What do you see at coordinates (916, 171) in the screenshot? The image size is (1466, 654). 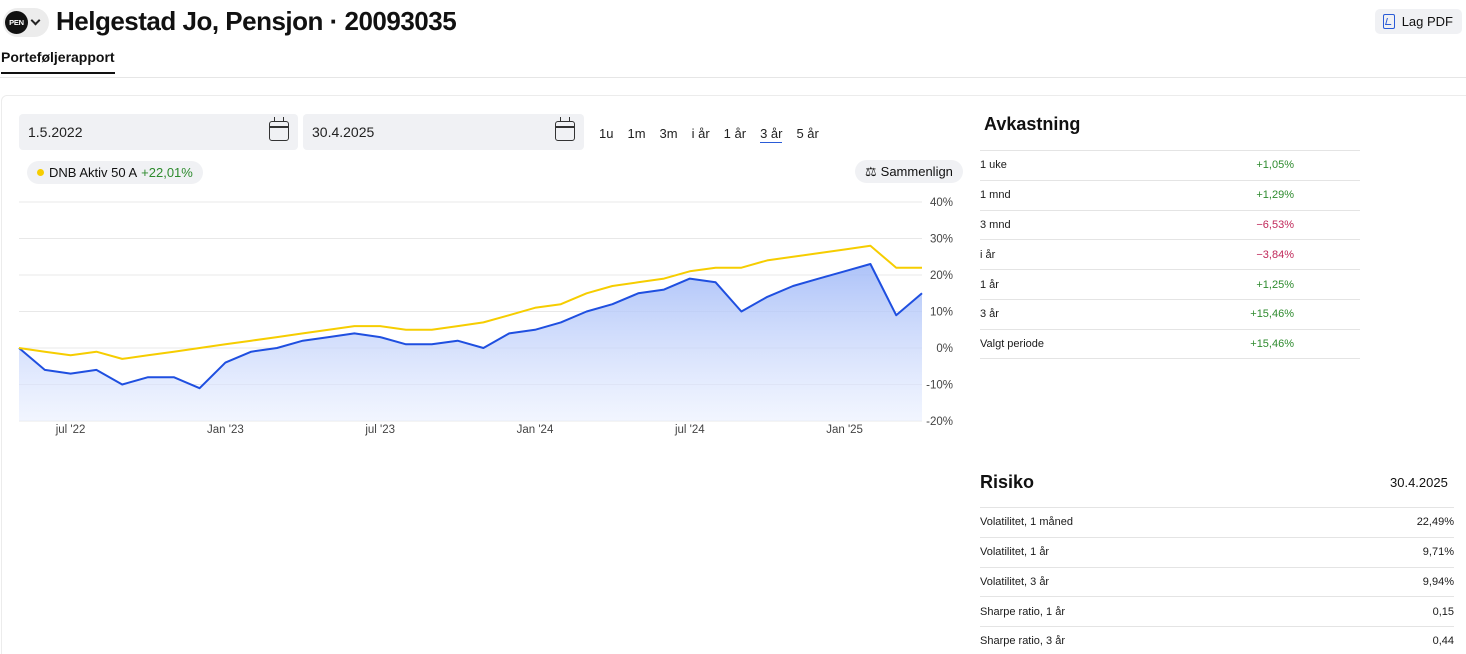 I see `compare-label: Sammenlign` at bounding box center [916, 171].